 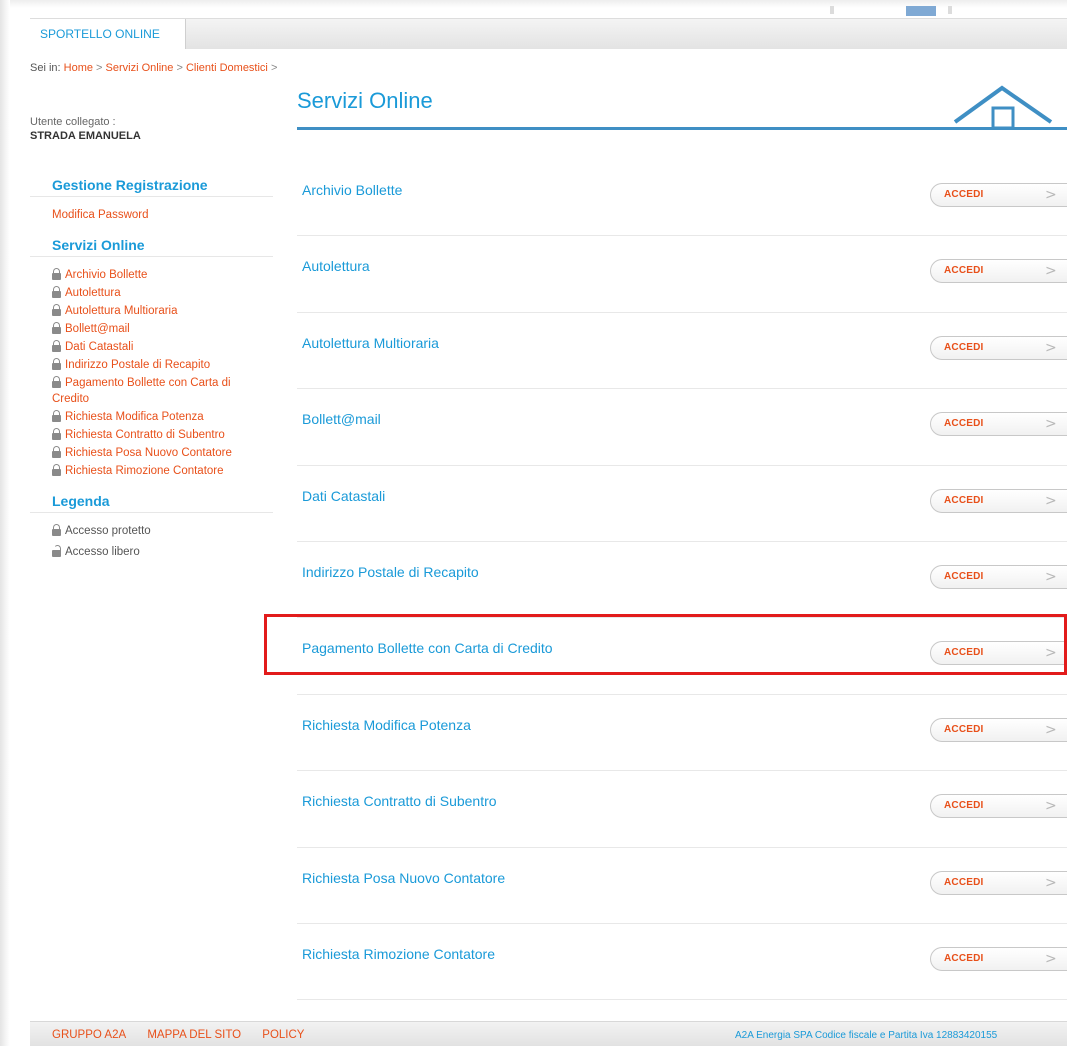 What do you see at coordinates (5, 523) in the screenshot?
I see `left-shadow` at bounding box center [5, 523].